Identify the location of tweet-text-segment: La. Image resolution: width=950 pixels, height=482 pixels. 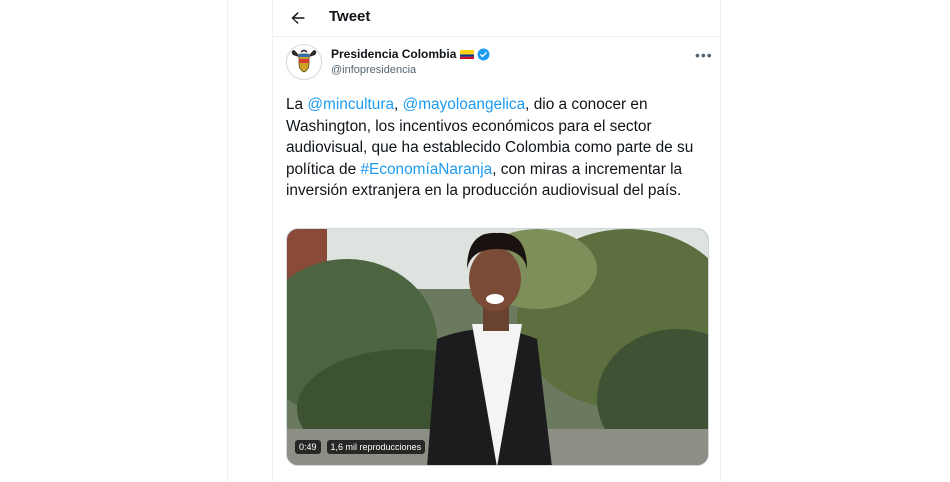
(297, 104).